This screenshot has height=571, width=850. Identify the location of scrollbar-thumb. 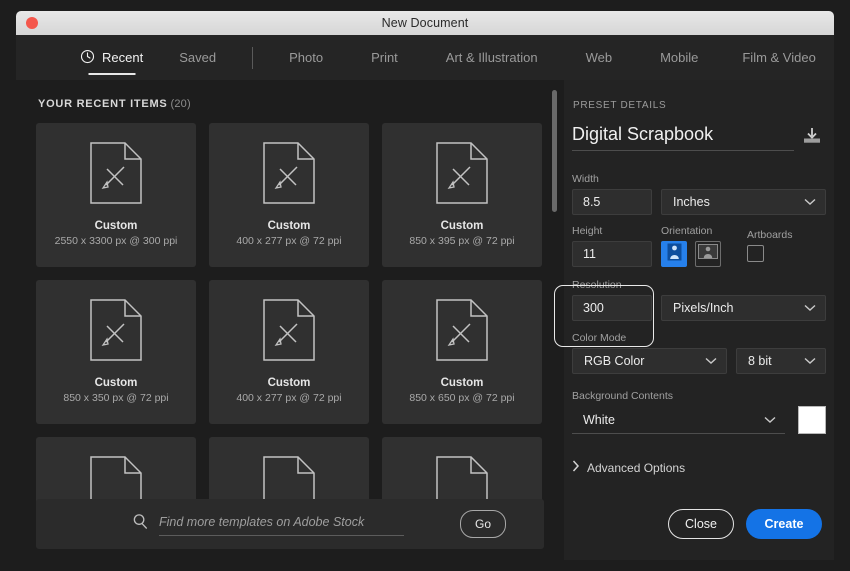
(554, 151).